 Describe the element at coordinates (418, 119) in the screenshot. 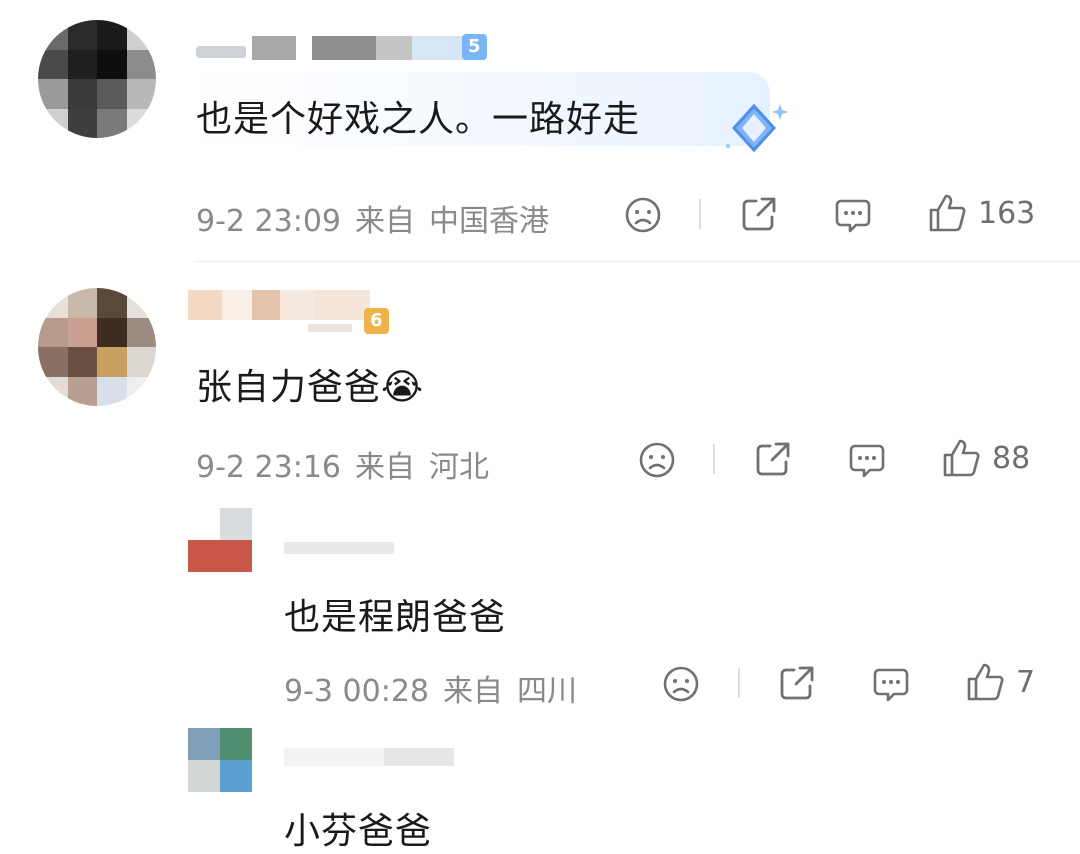

I see `comment-text: 也是个好戏之人。一路好走` at that location.